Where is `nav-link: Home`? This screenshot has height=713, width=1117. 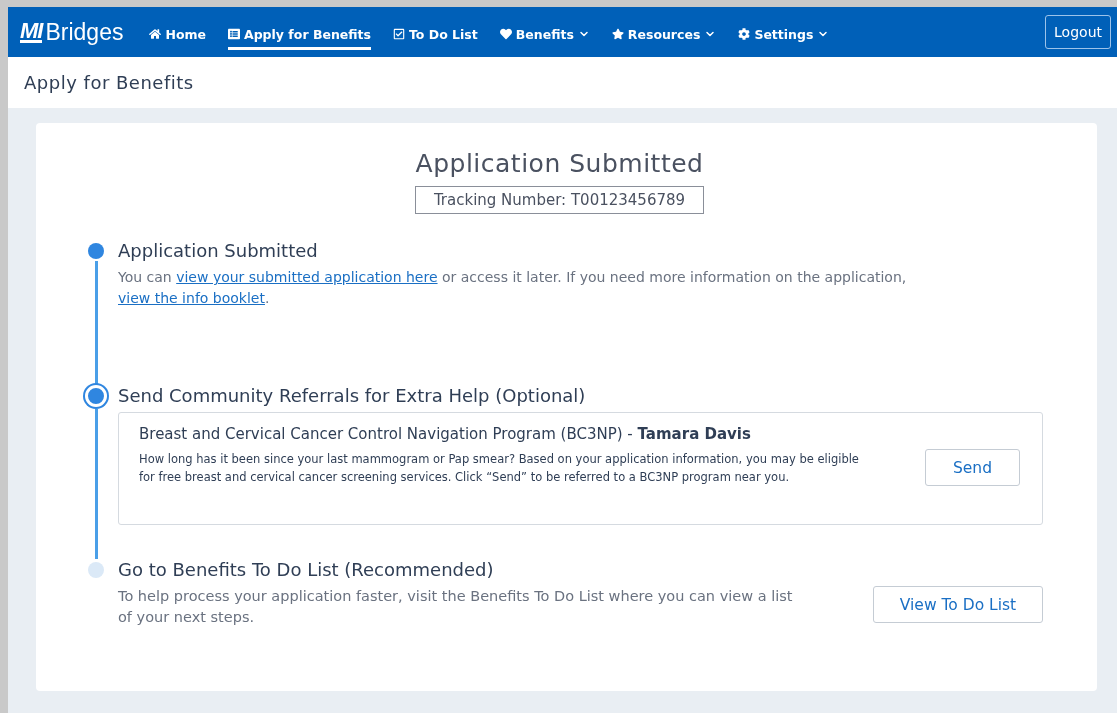
nav-link: Home is located at coordinates (177, 35).